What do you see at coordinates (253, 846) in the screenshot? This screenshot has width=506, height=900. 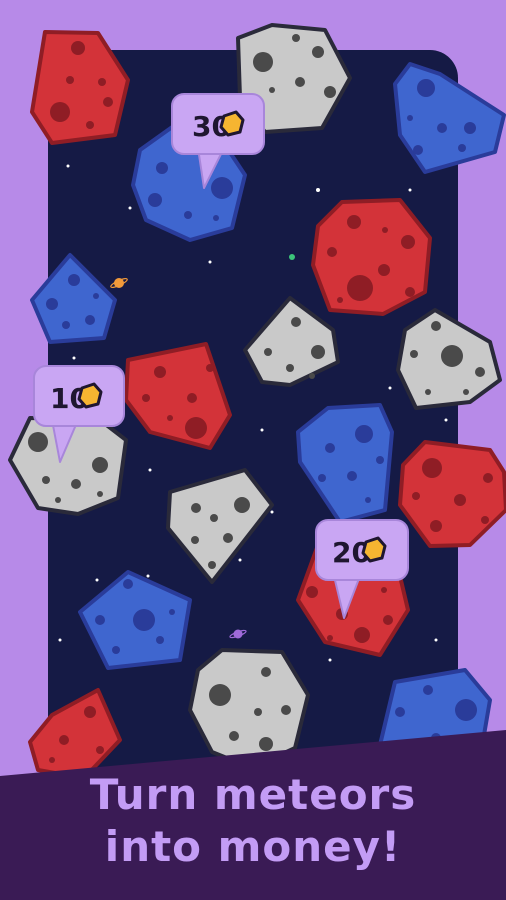 I see `caption-line-2: into money!` at bounding box center [253, 846].